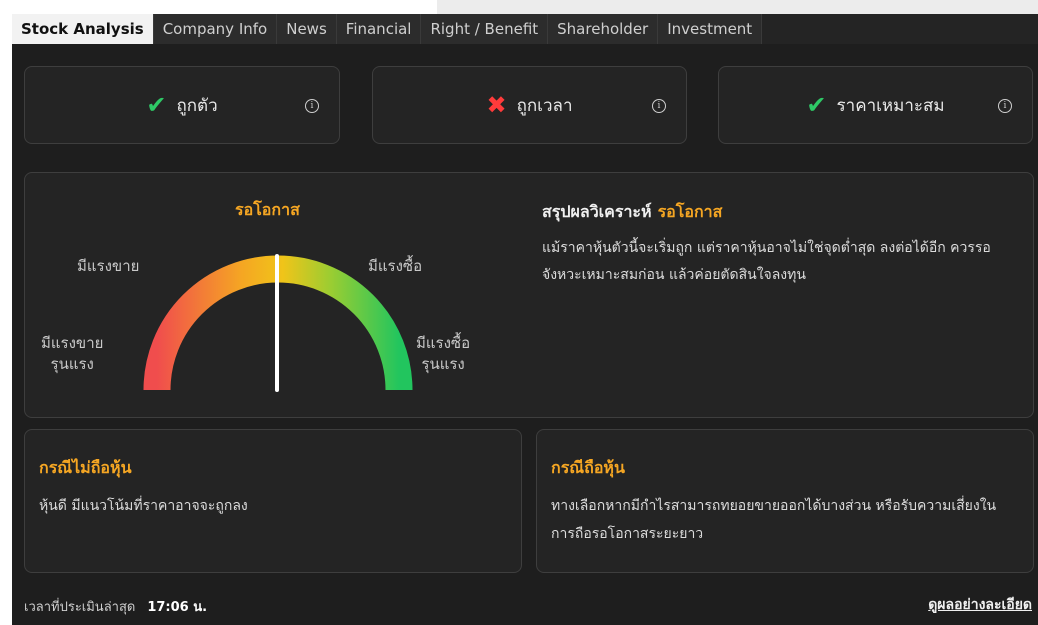  Describe the element at coordinates (588, 467) in the screenshot. I see `case-title: กรณีถือหุ้น` at that location.